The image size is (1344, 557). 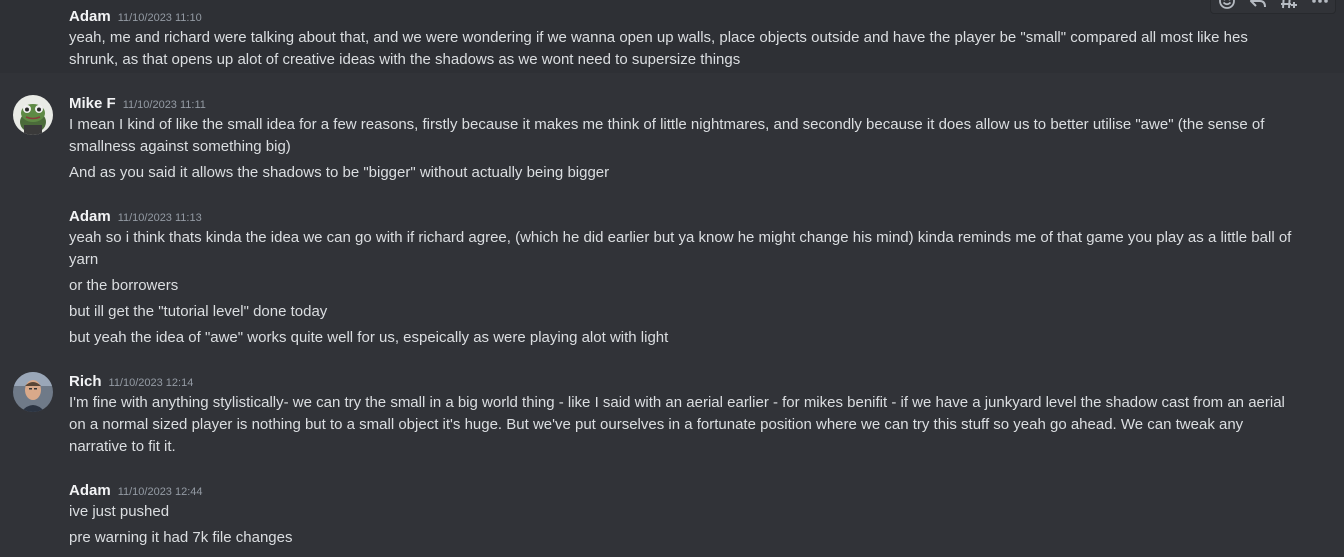 What do you see at coordinates (1258, 4) in the screenshot?
I see `reply-icon` at bounding box center [1258, 4].